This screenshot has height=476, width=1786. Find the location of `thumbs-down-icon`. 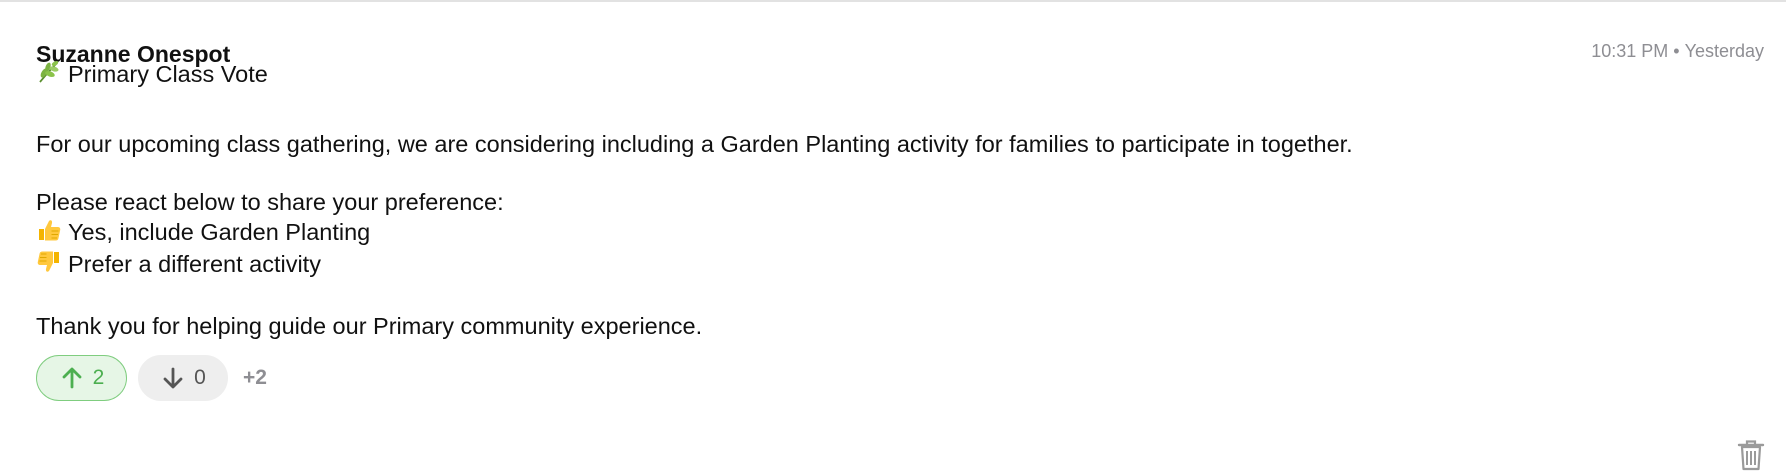

thumbs-down-icon is located at coordinates (49, 262).